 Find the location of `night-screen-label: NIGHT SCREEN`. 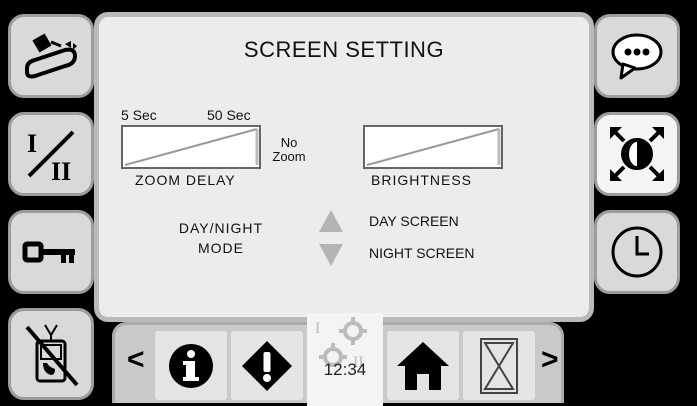

night-screen-label: NIGHT SCREEN is located at coordinates (422, 253).